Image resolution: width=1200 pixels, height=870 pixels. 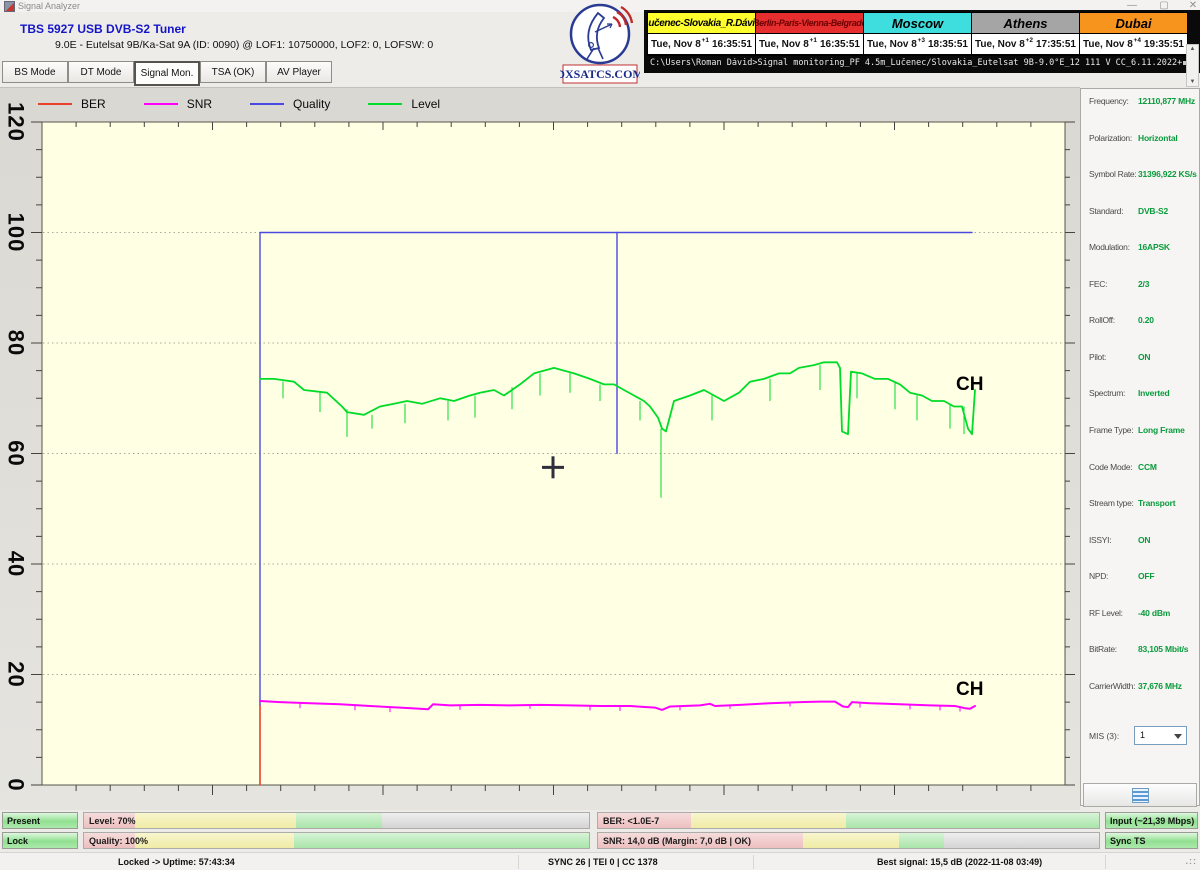 I want to click on y-axis-label: 60, so click(x=16, y=453).